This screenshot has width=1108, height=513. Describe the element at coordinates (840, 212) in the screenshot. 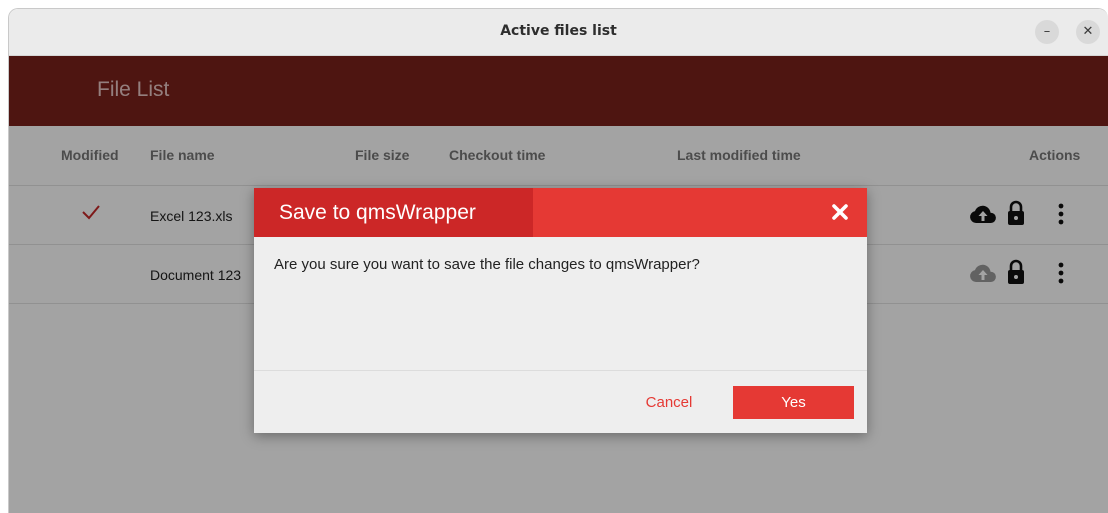

I see `close-icon` at that location.